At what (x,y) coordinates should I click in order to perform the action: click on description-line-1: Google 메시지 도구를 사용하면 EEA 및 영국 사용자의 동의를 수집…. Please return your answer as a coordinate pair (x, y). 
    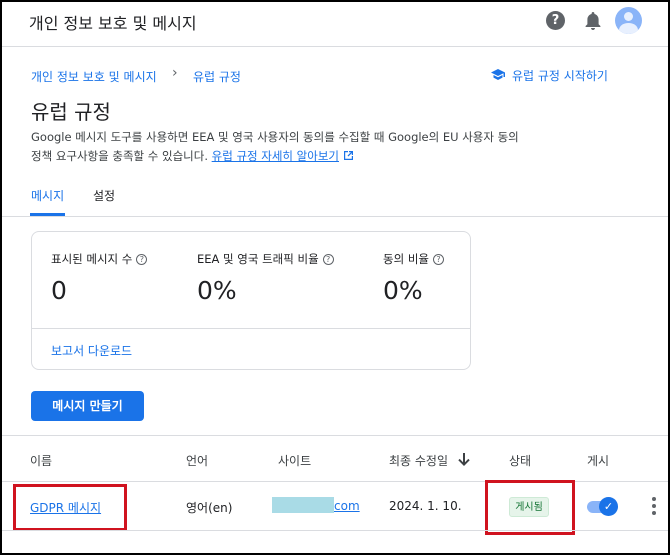
    Looking at the image, I should click on (275, 137).